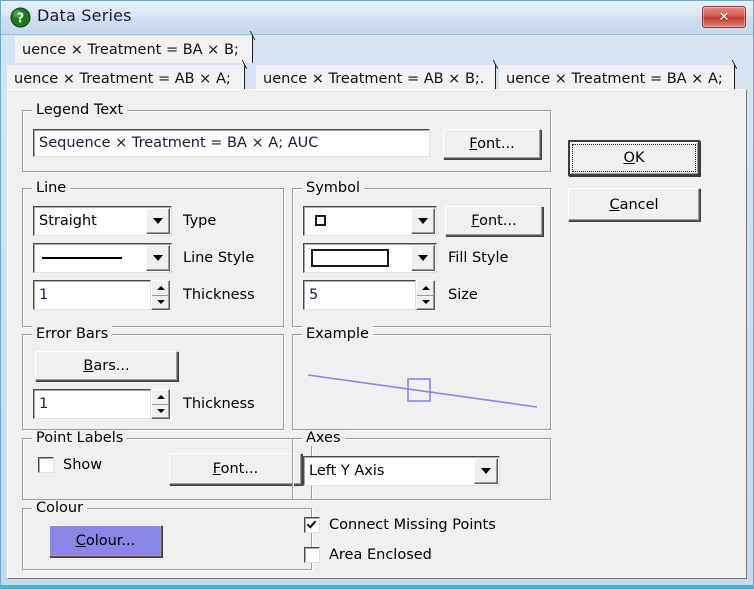  What do you see at coordinates (320, 220) in the screenshot?
I see `open-square-icon` at bounding box center [320, 220].